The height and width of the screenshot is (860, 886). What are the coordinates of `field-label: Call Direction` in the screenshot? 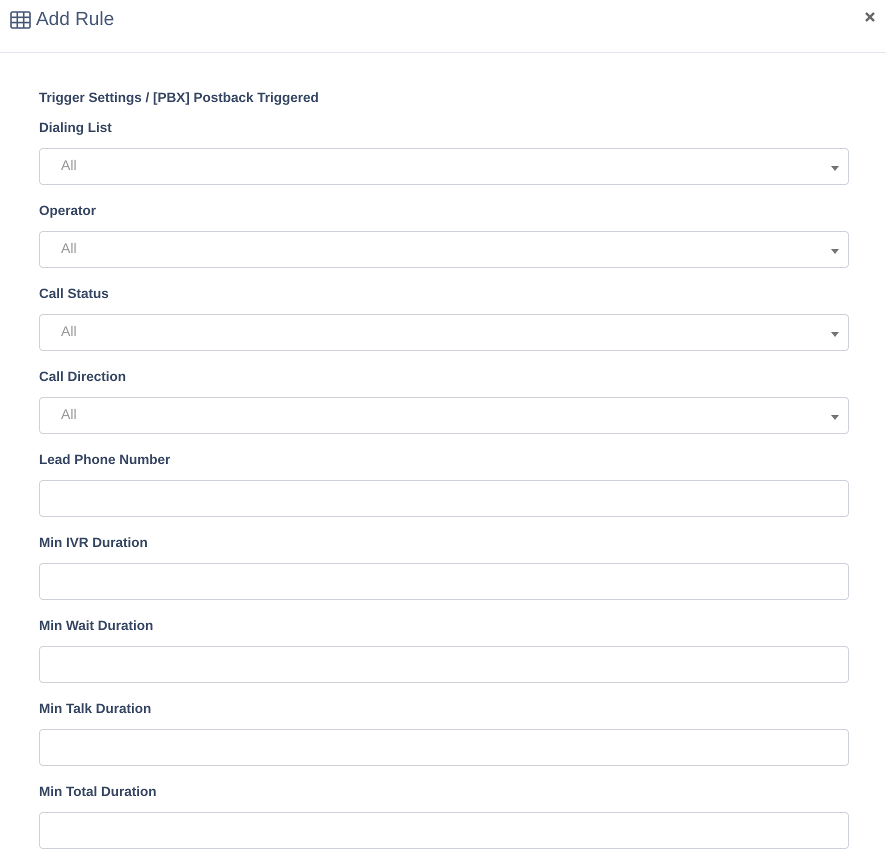 It's located at (83, 377).